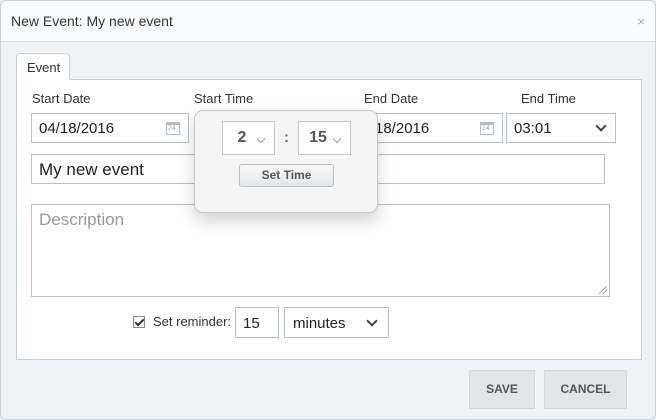 This screenshot has height=420, width=656. I want to click on tab-event: Event, so click(43, 66).